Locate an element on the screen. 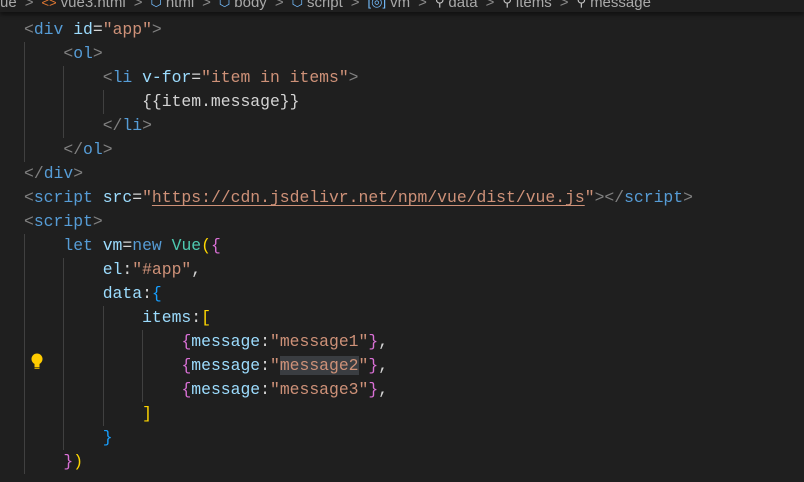 This screenshot has height=482, width=804. selected-token: message2 is located at coordinates (319, 365).